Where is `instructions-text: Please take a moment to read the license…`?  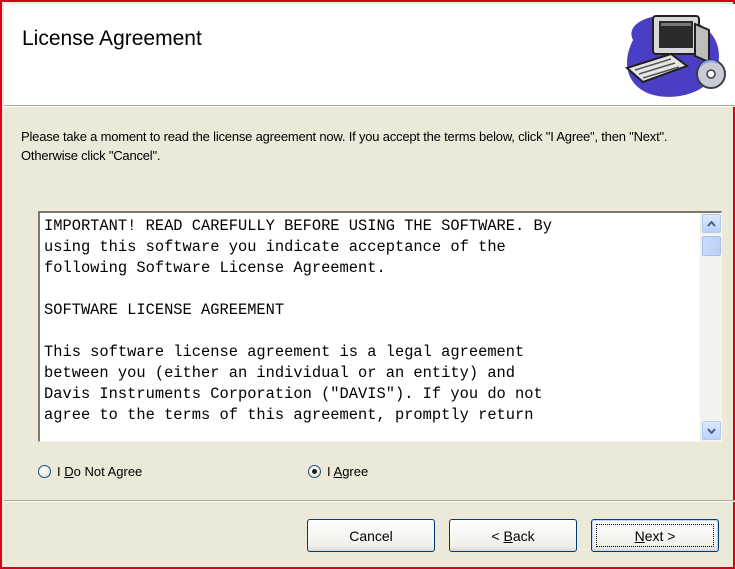
instructions-text: Please take a moment to read the license… is located at coordinates (344, 146).